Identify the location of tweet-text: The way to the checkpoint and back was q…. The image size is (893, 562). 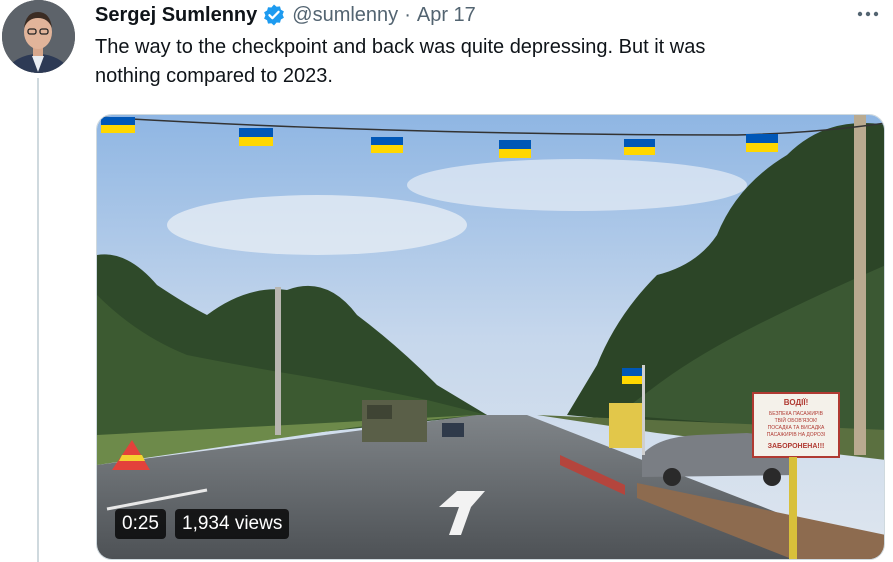
(400, 61).